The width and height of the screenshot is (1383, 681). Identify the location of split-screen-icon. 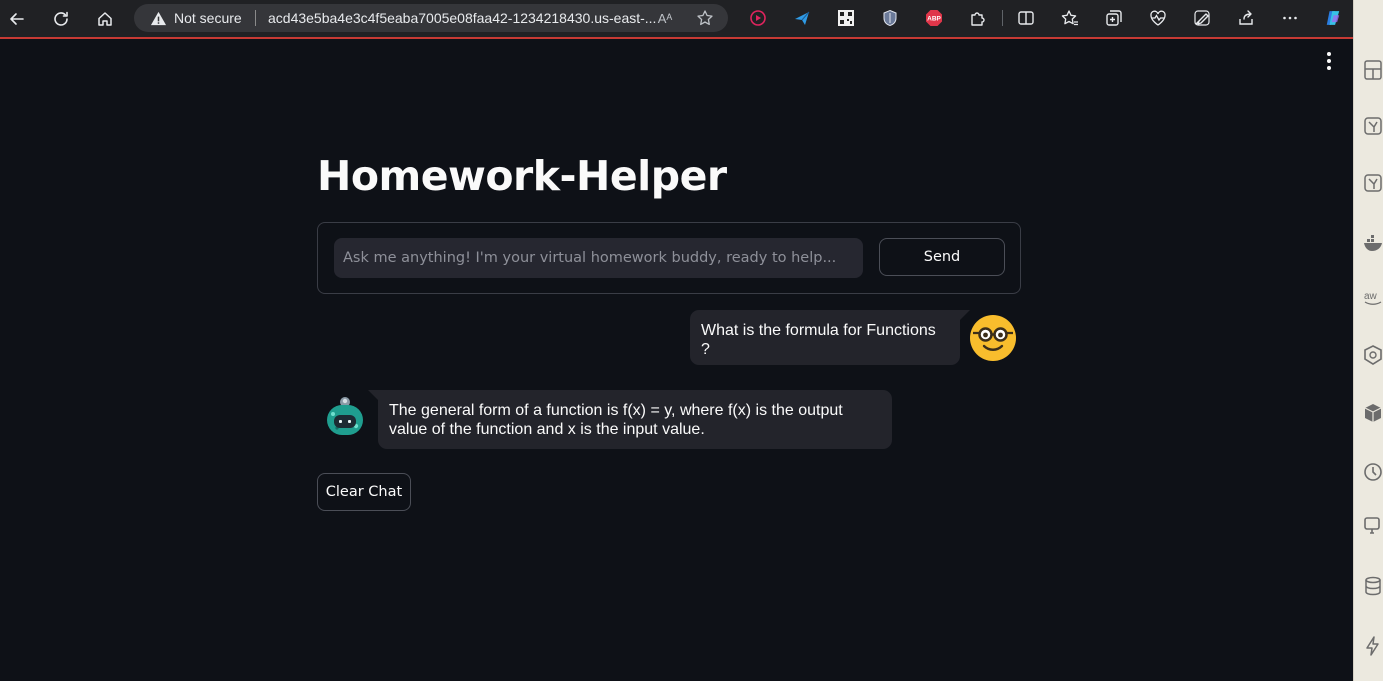
(1026, 18).